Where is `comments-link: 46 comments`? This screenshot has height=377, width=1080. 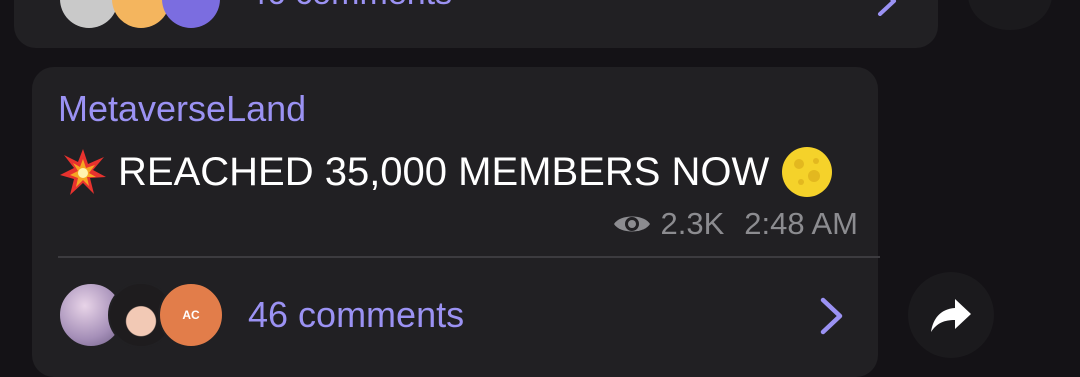
comments-link: 46 comments is located at coordinates (356, 315).